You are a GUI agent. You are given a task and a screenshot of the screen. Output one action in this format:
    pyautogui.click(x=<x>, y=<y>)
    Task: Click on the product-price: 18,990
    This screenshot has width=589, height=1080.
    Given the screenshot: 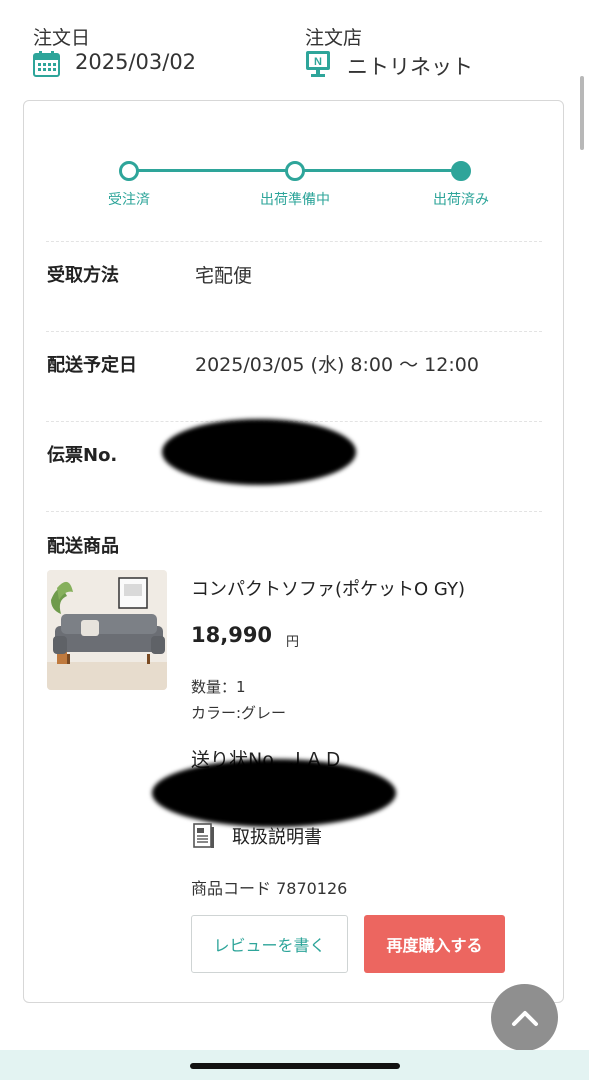 What is the action you would take?
    pyautogui.click(x=232, y=635)
    